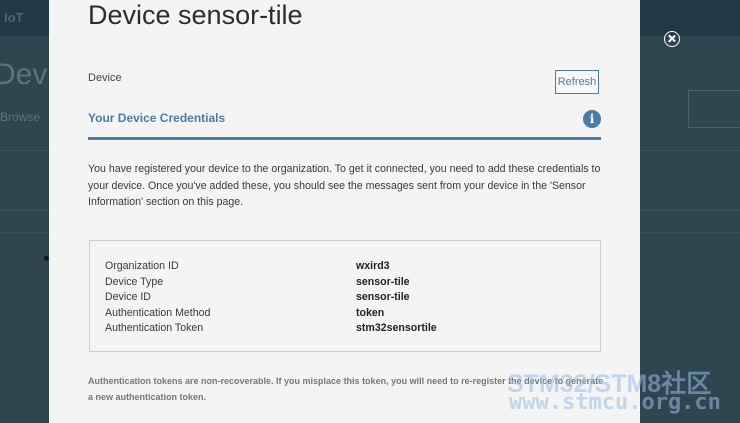 The height and width of the screenshot is (423, 740). I want to click on credential-label: Device Type, so click(134, 281).